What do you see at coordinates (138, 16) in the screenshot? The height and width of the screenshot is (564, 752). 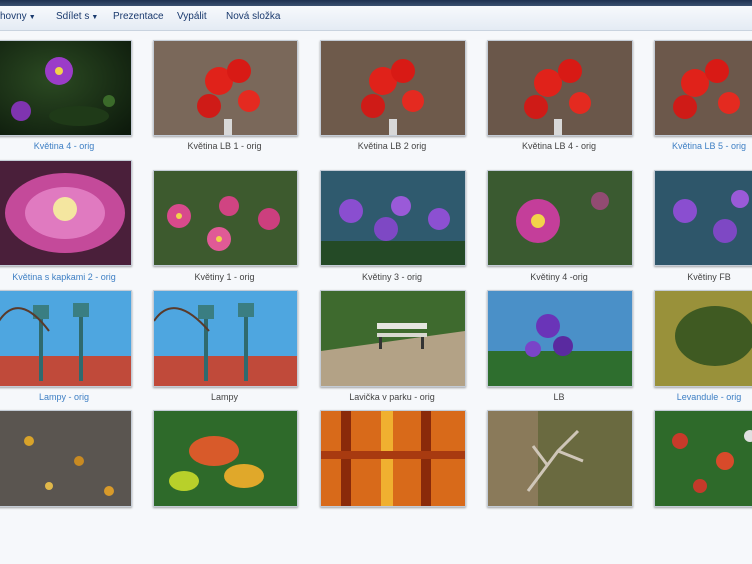 I see `slideshow-button: Prezentace` at bounding box center [138, 16].